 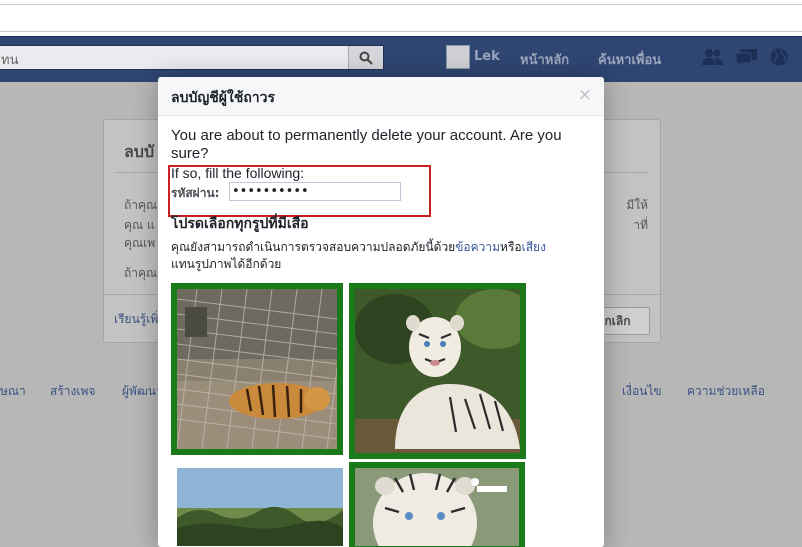 What do you see at coordinates (139, 151) in the screenshot?
I see `card-title: ลบบั` at bounding box center [139, 151].